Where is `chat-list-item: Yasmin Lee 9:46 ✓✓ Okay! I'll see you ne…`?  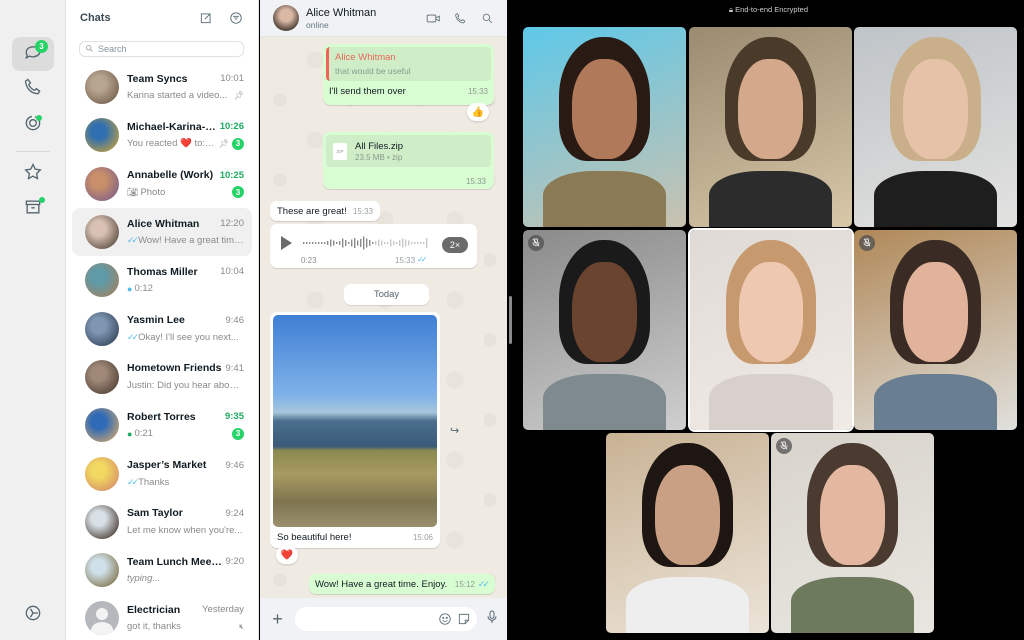
chat-list-item: Yasmin Lee 9:46 ✓✓ Okay! I'll see you ne… is located at coordinates (162, 328).